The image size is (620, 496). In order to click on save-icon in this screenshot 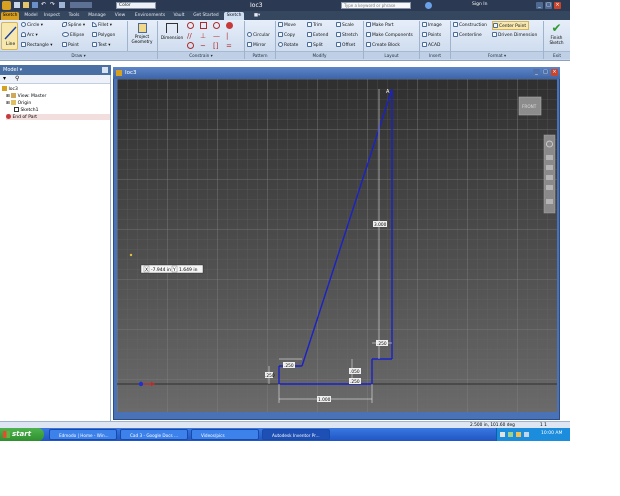, I will do `click(35, 5)`.